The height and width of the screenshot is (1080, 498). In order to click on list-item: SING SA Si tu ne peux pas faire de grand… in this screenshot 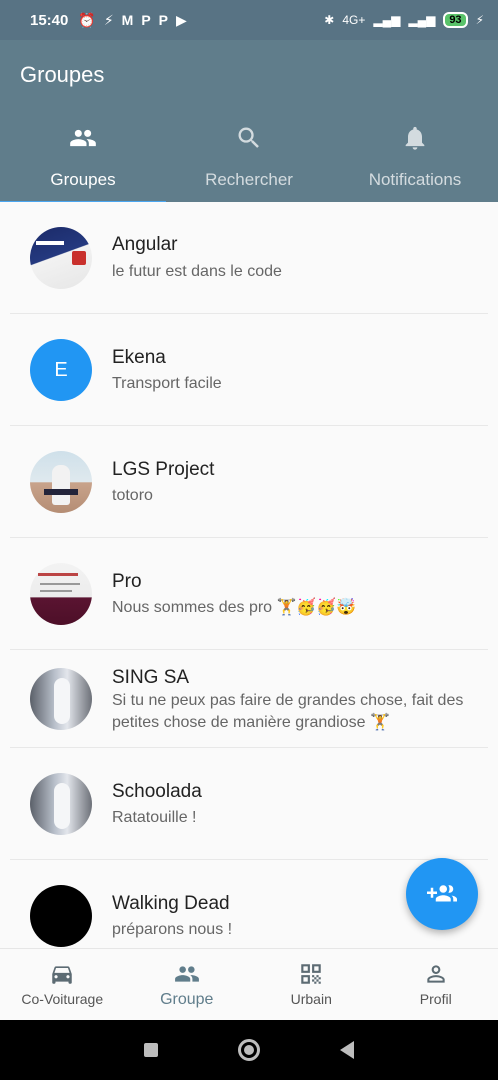, I will do `click(249, 699)`.